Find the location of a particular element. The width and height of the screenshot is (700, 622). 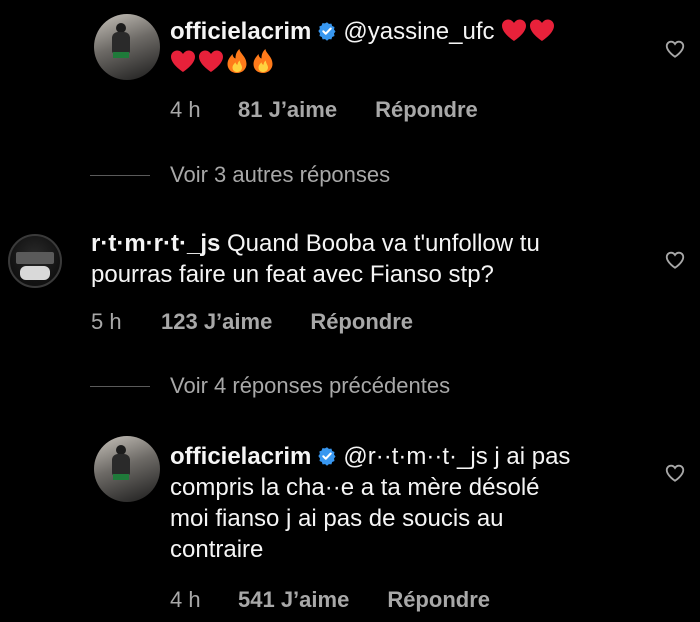

comment-body-line4: contraire is located at coordinates (217, 549).